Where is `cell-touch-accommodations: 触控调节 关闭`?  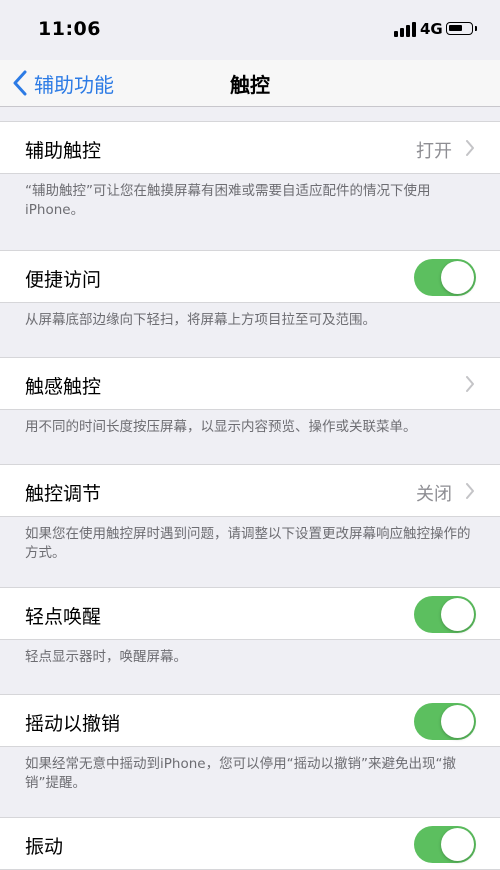 cell-touch-accommodations: 触控调节 关闭 is located at coordinates (250, 490).